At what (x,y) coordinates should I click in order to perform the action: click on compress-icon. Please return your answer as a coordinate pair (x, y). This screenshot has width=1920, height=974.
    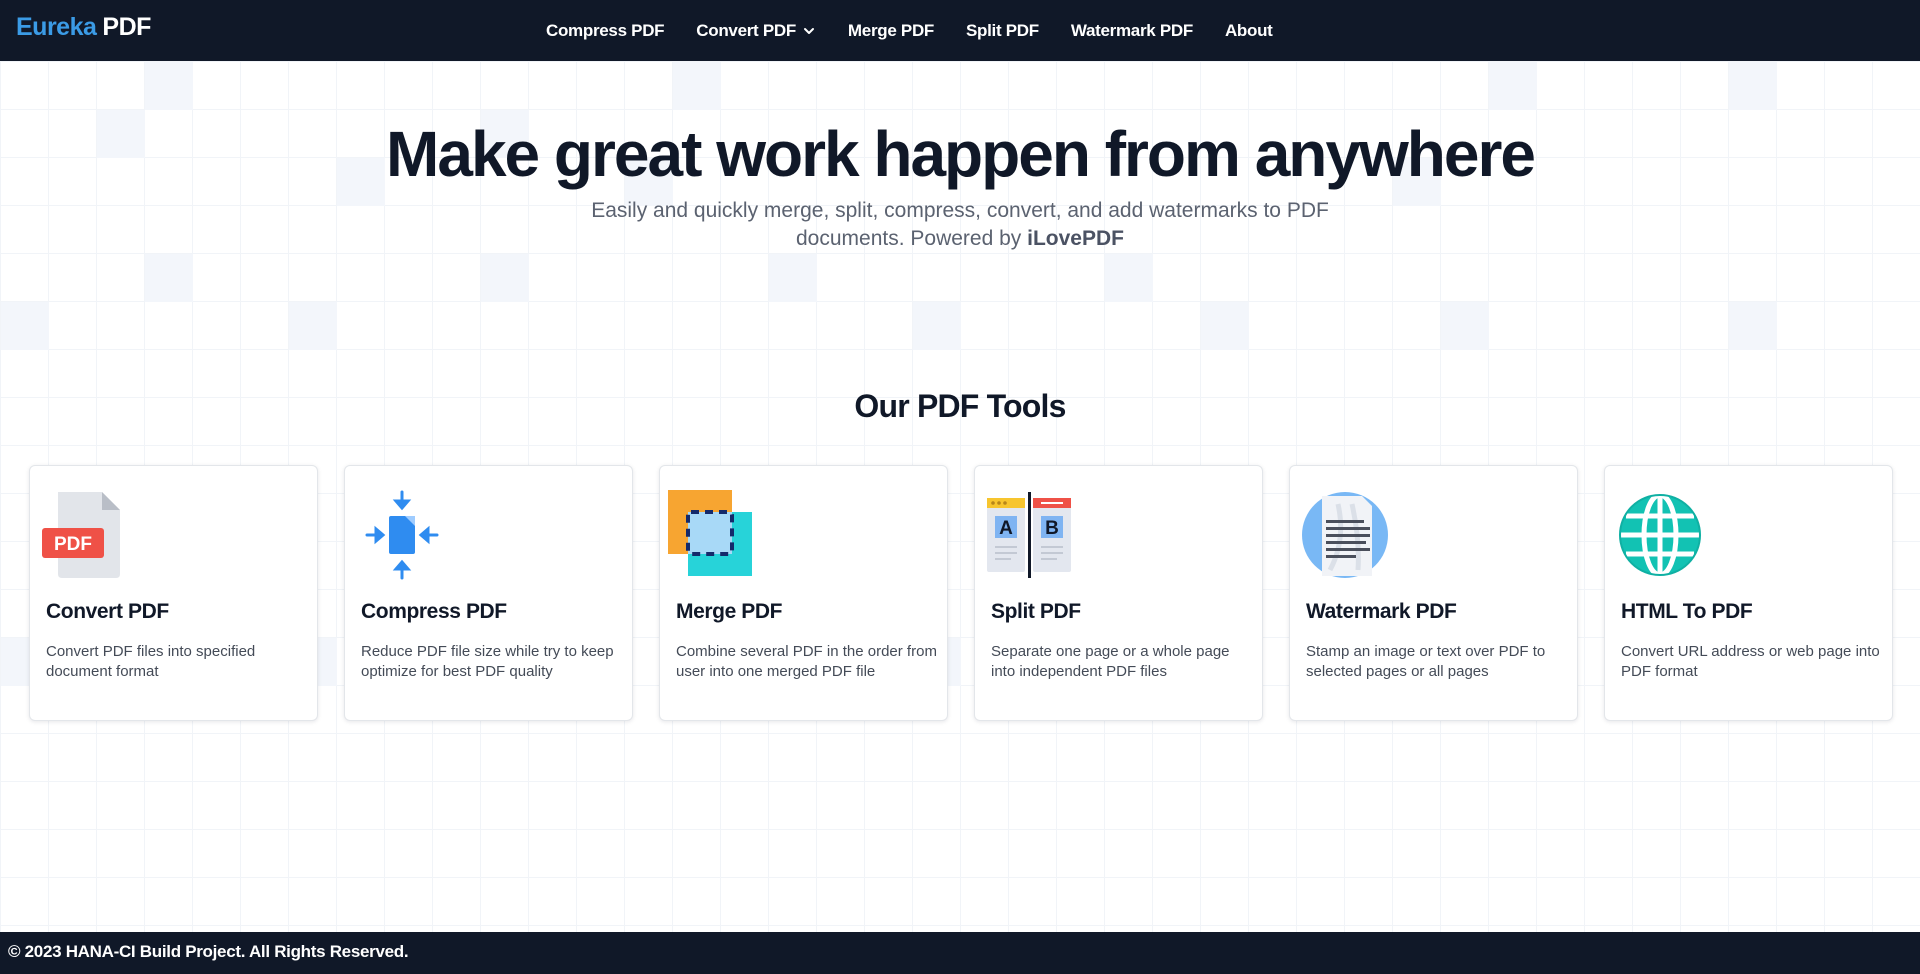
    Looking at the image, I should click on (402, 535).